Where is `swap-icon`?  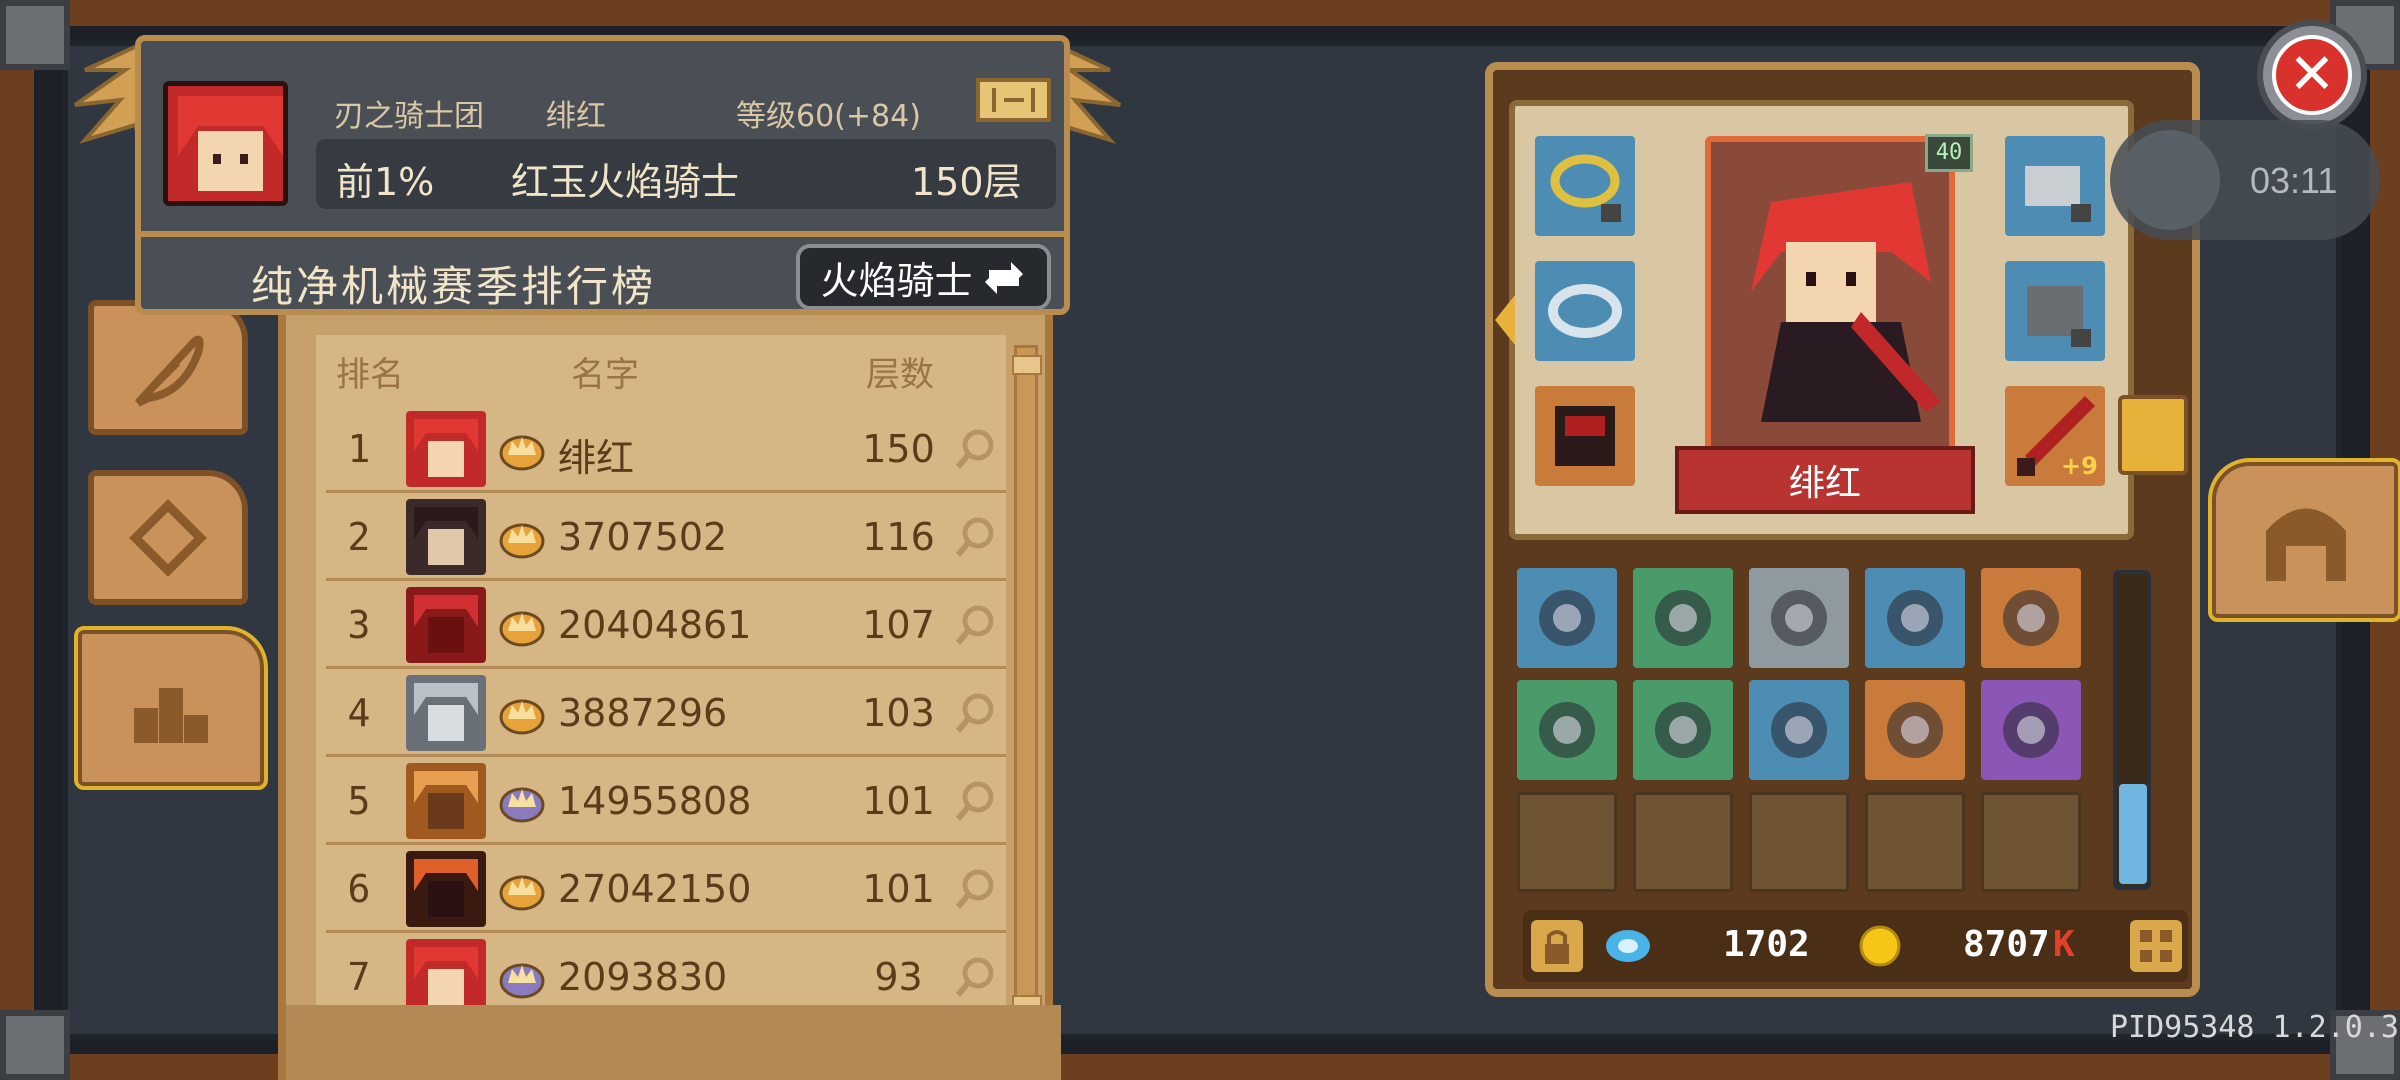
swap-icon is located at coordinates (1003, 278).